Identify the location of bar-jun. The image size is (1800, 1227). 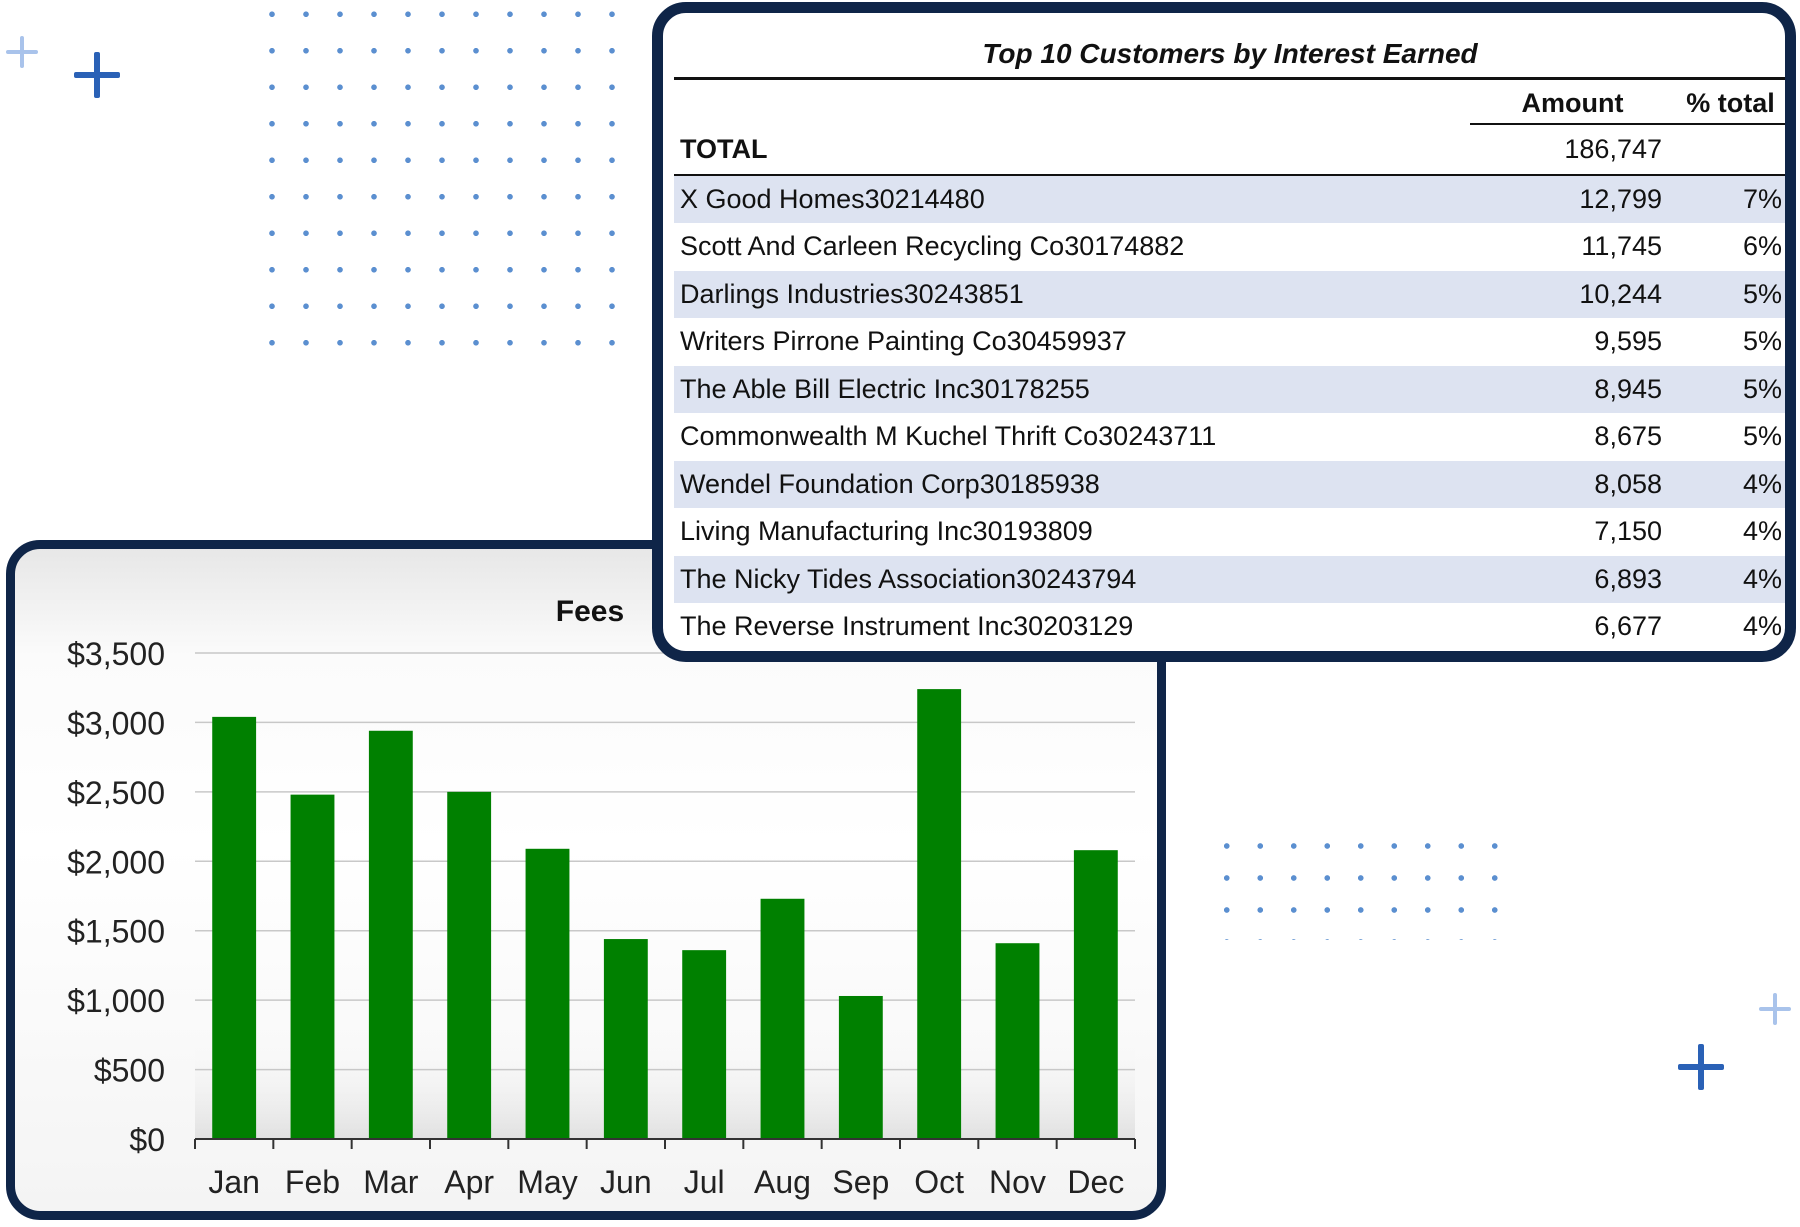
(625, 1039).